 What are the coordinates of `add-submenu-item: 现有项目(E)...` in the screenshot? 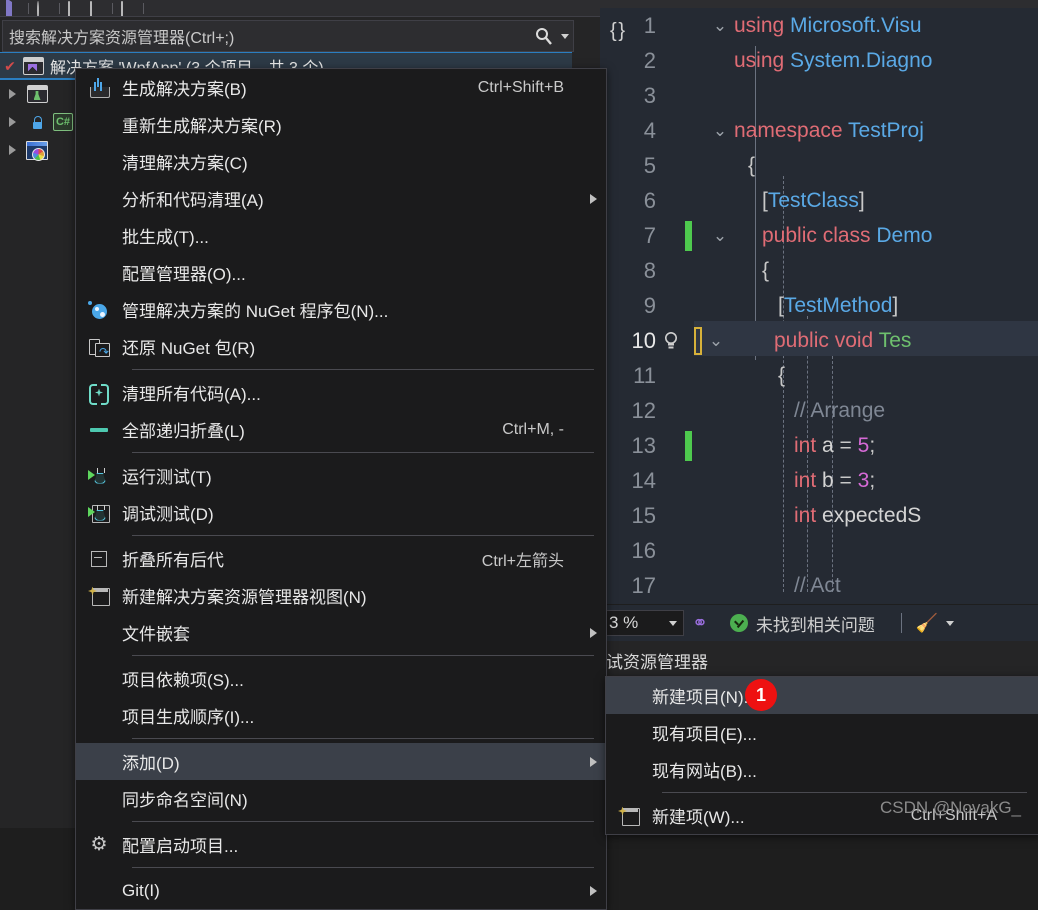 It's located at (822, 732).